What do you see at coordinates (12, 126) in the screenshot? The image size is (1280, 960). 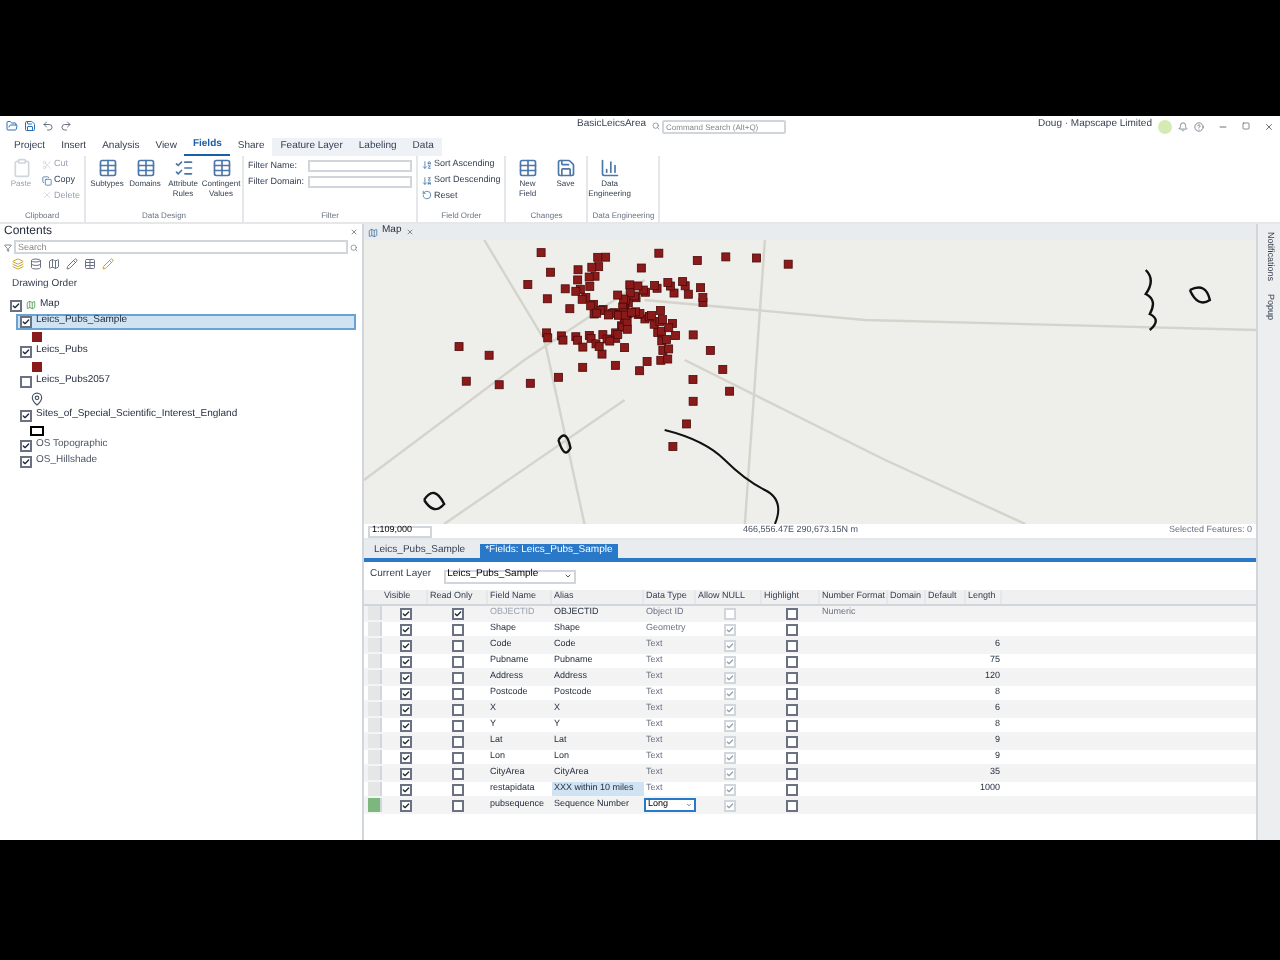 I see `open-project-icon` at bounding box center [12, 126].